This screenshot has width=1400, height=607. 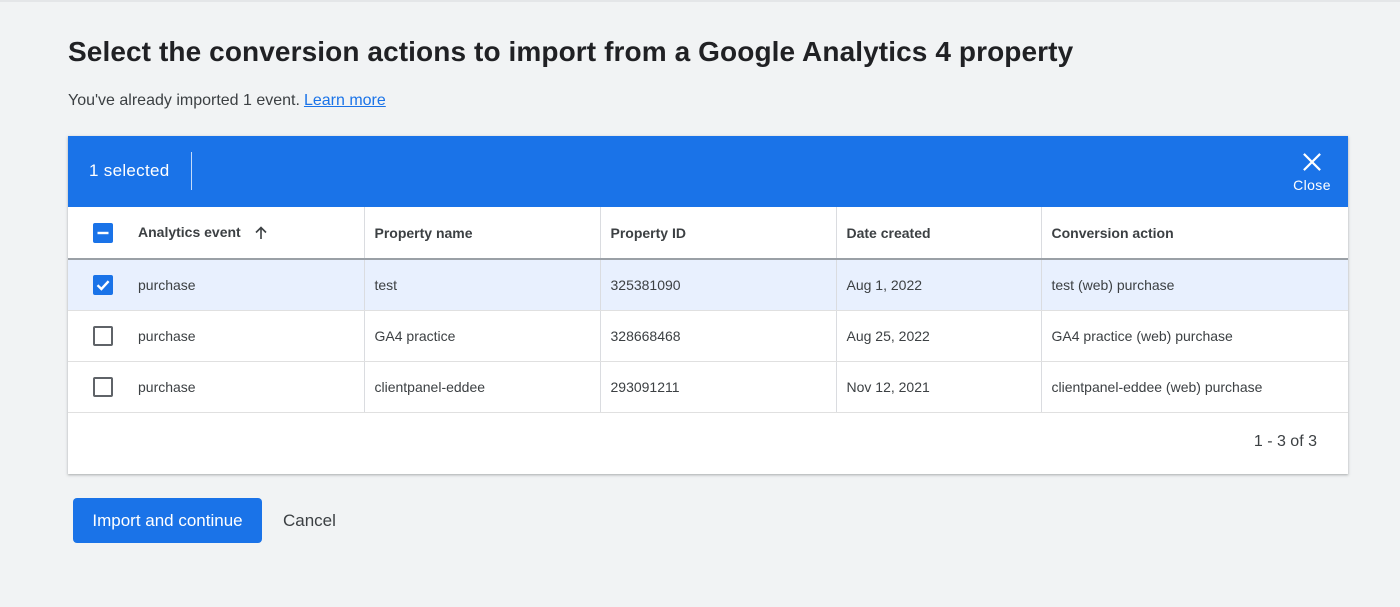 What do you see at coordinates (482, 387) in the screenshot?
I see `cell-property-name: clientpanel-eddee` at bounding box center [482, 387].